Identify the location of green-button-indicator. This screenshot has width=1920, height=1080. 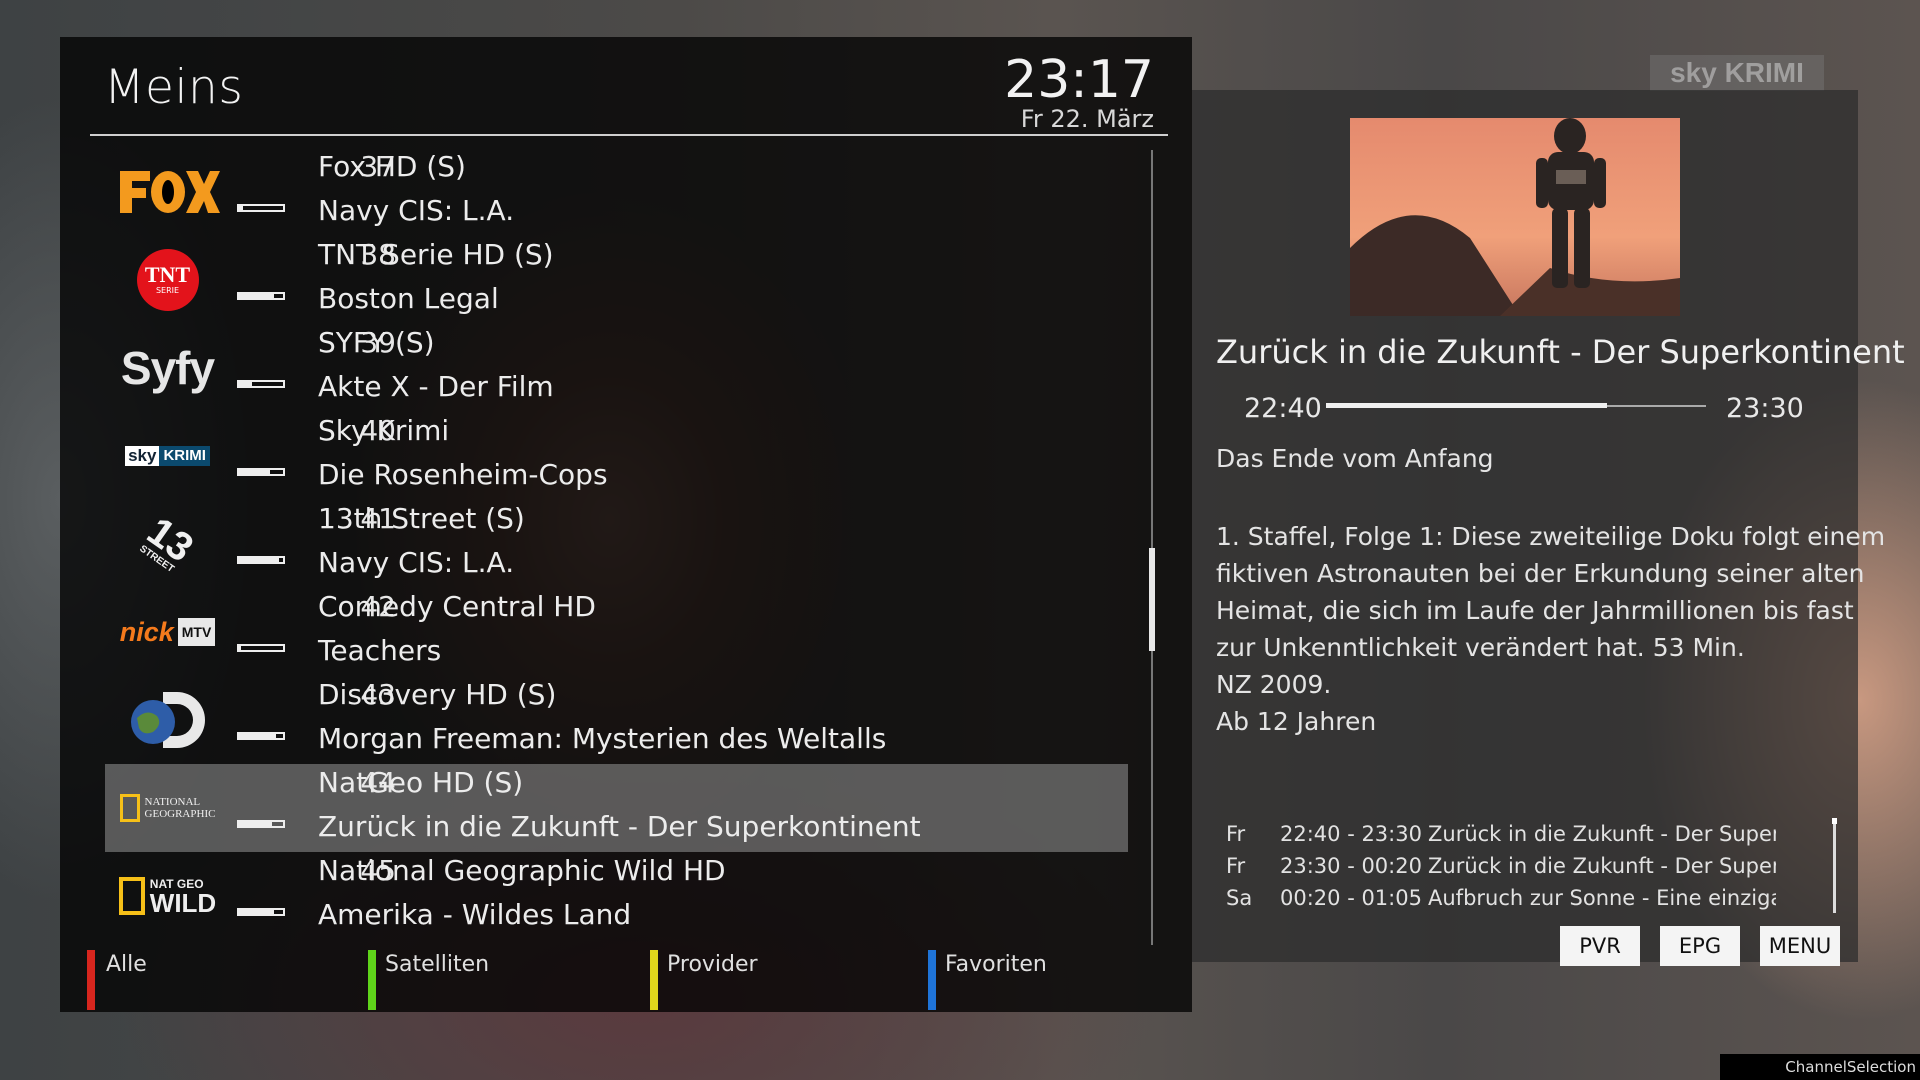
(372, 980).